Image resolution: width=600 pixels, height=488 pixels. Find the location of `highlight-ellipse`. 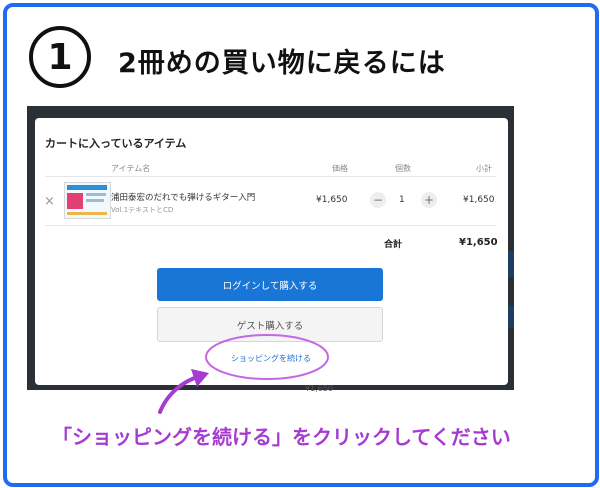

highlight-ellipse is located at coordinates (267, 357).